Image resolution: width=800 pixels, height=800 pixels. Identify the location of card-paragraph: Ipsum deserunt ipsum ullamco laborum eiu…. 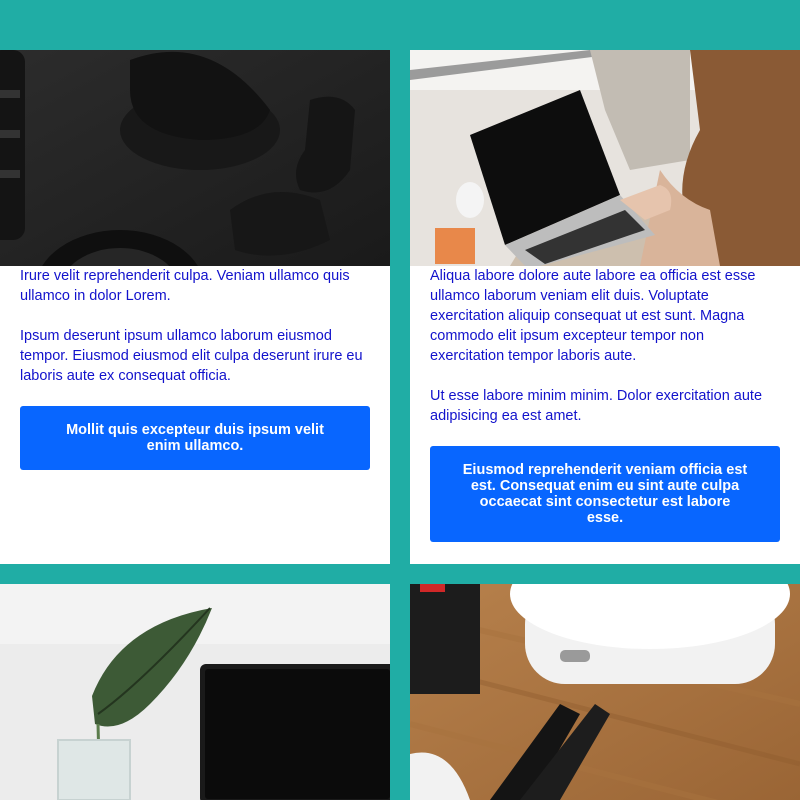
(191, 356).